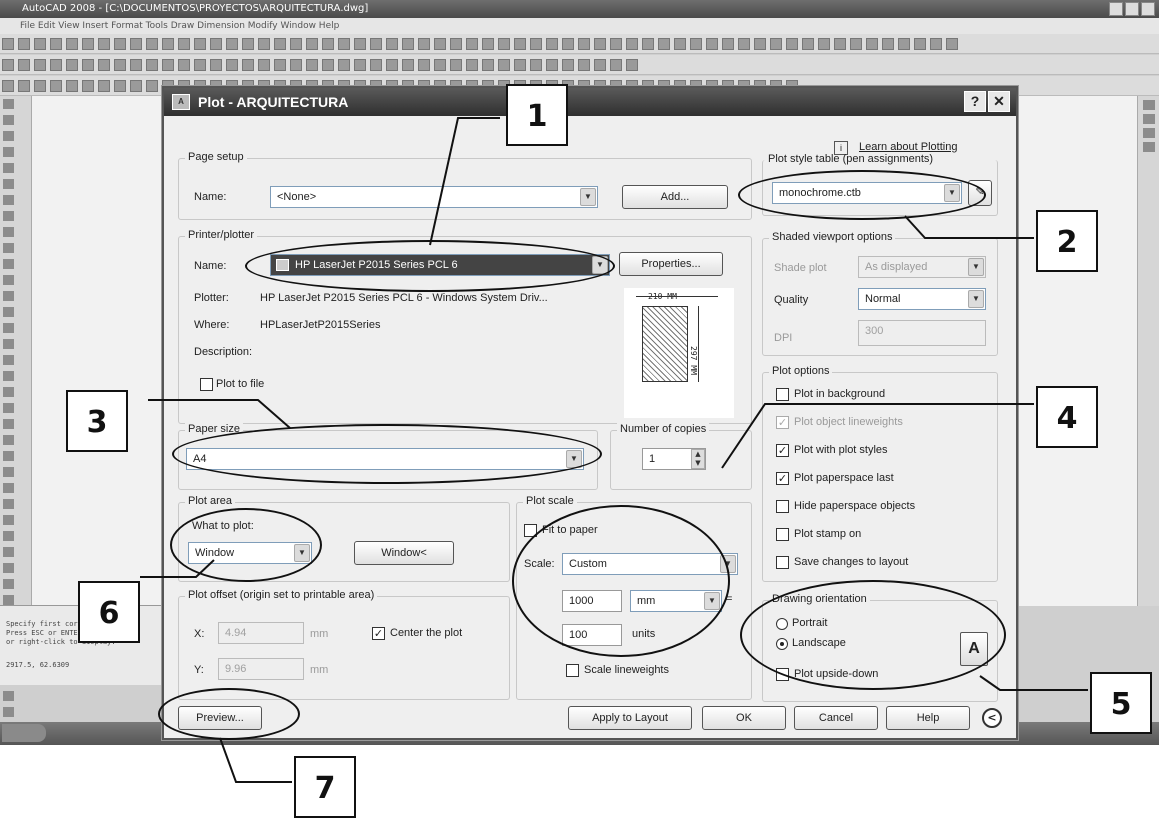 This screenshot has width=1159, height=832. I want to click on copies-value: 1, so click(652, 459).